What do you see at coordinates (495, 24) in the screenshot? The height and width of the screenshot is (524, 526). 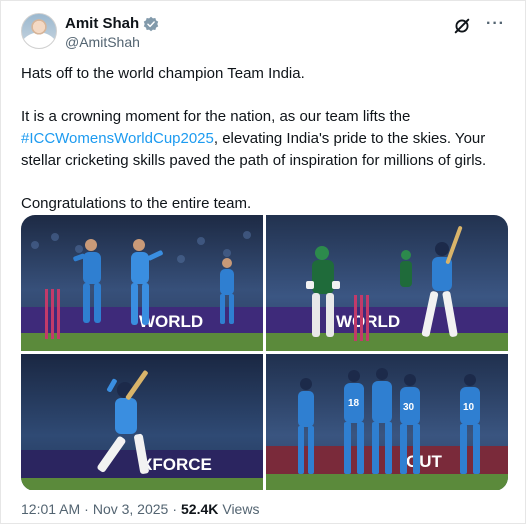 I see `more-options-icon: ···` at bounding box center [495, 24].